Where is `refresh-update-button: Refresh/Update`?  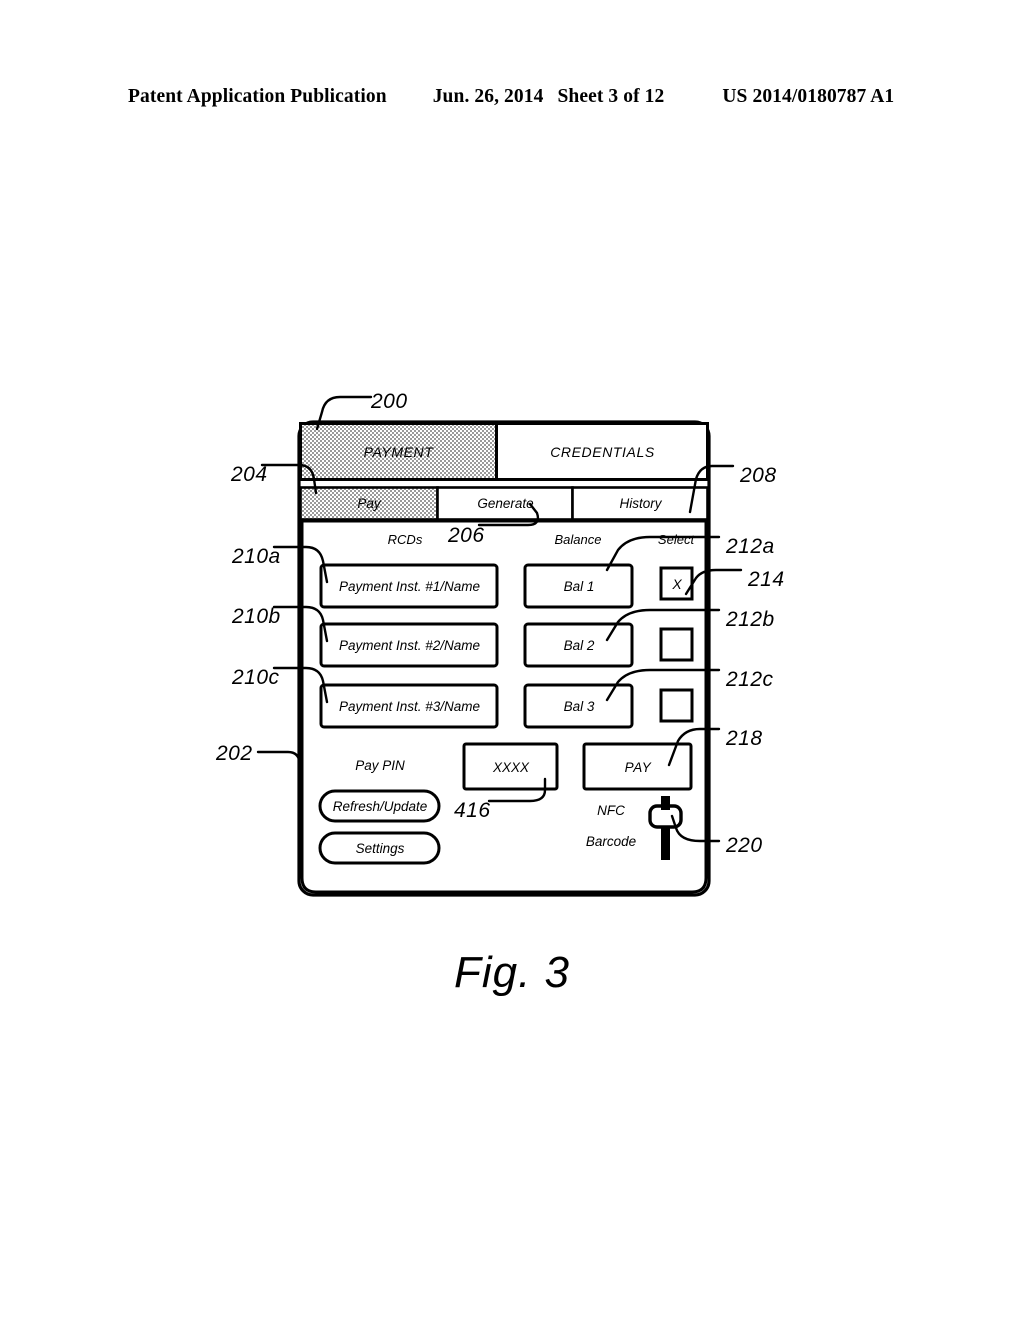 refresh-update-button: Refresh/Update is located at coordinates (380, 806).